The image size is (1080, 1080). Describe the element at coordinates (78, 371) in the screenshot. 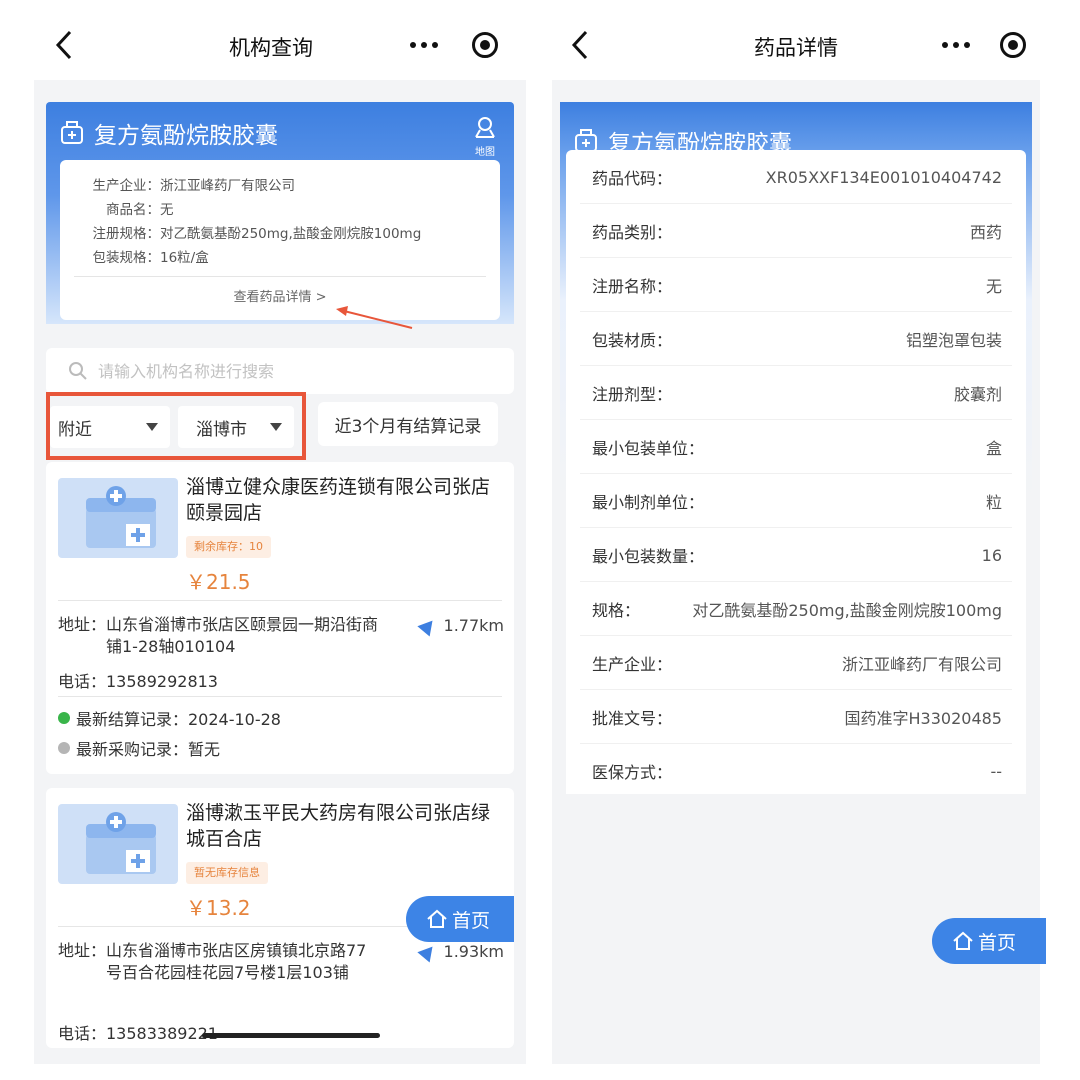

I see `search-icon` at that location.